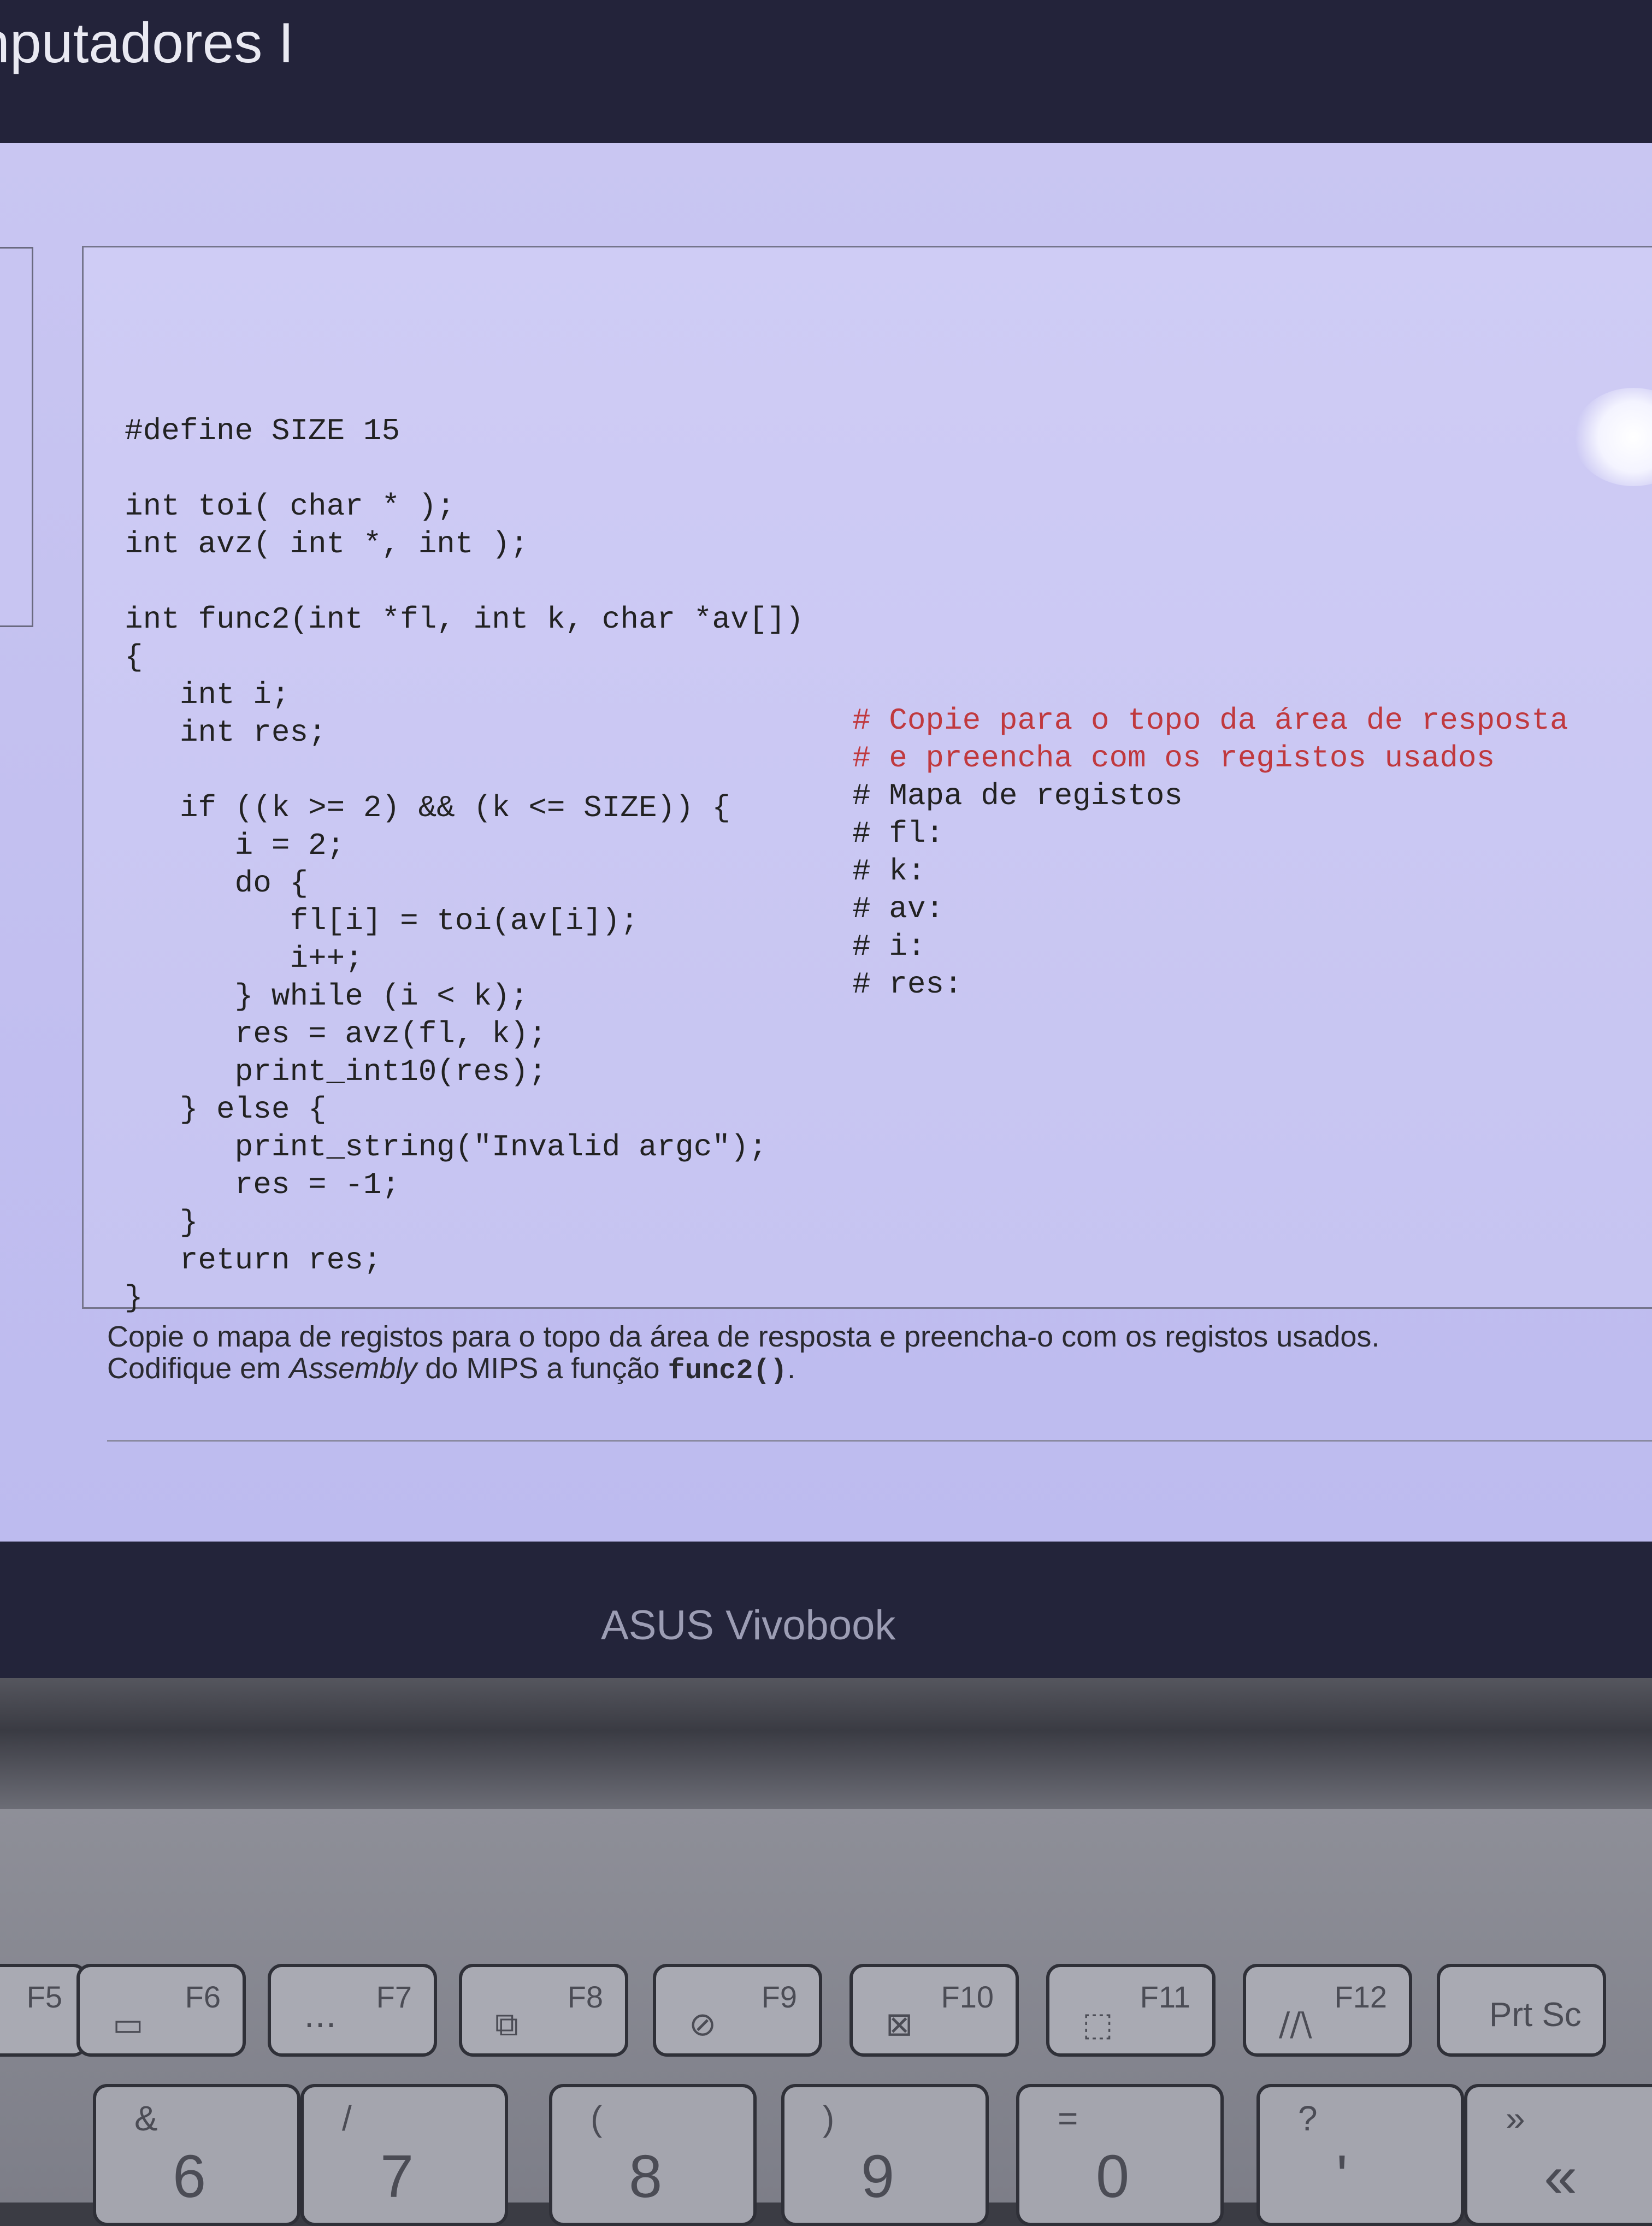 Image resolution: width=1652 pixels, height=2226 pixels. I want to click on key-label: F5, so click(44, 1997).